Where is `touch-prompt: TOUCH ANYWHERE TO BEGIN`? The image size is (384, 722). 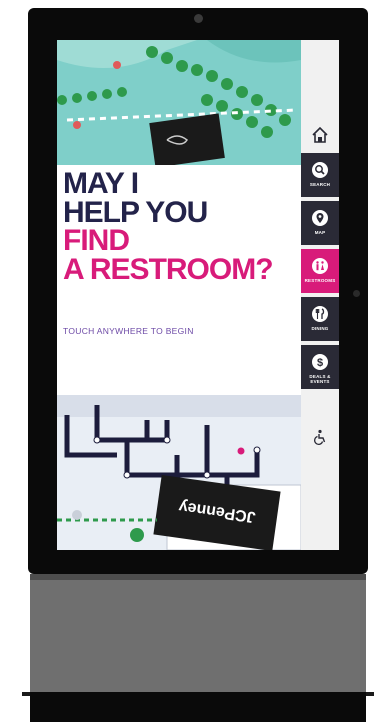 touch-prompt: TOUCH ANYWHERE TO BEGIN is located at coordinates (128, 331).